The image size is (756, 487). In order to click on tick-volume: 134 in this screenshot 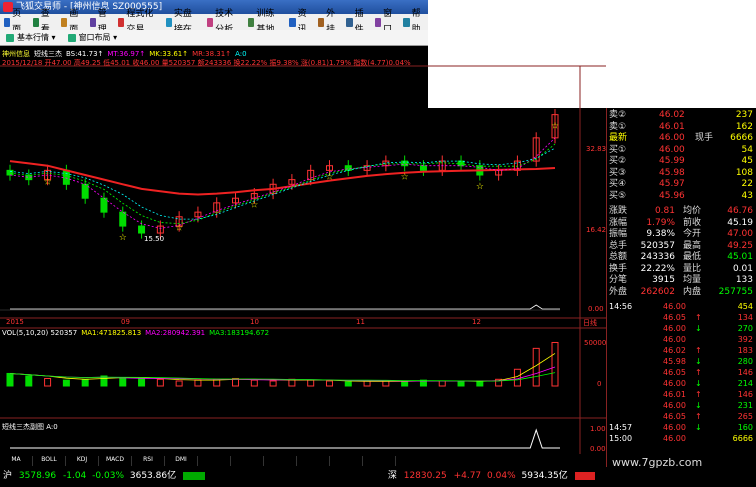, I will do `click(745, 317)`.